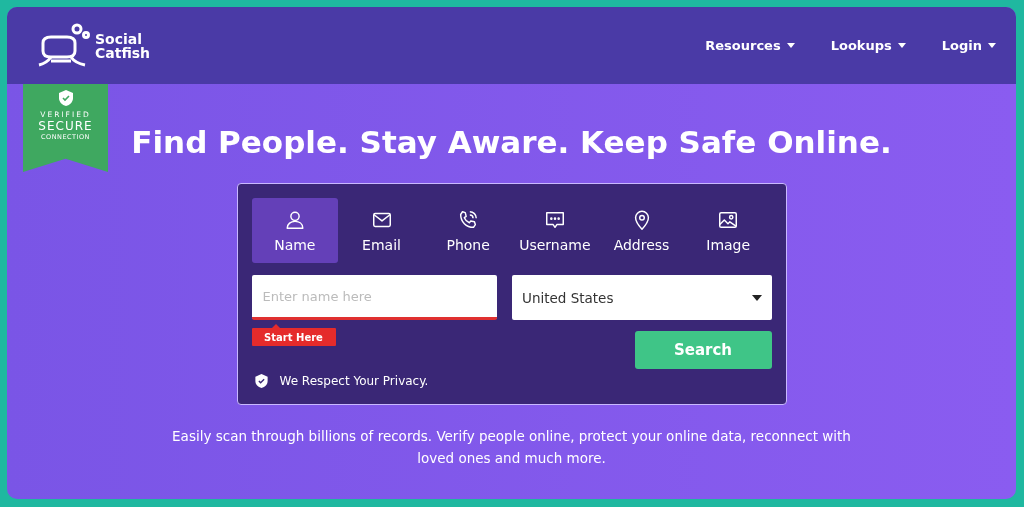 Image resolution: width=1024 pixels, height=507 pixels. I want to click on search-tab: Name, so click(295, 230).